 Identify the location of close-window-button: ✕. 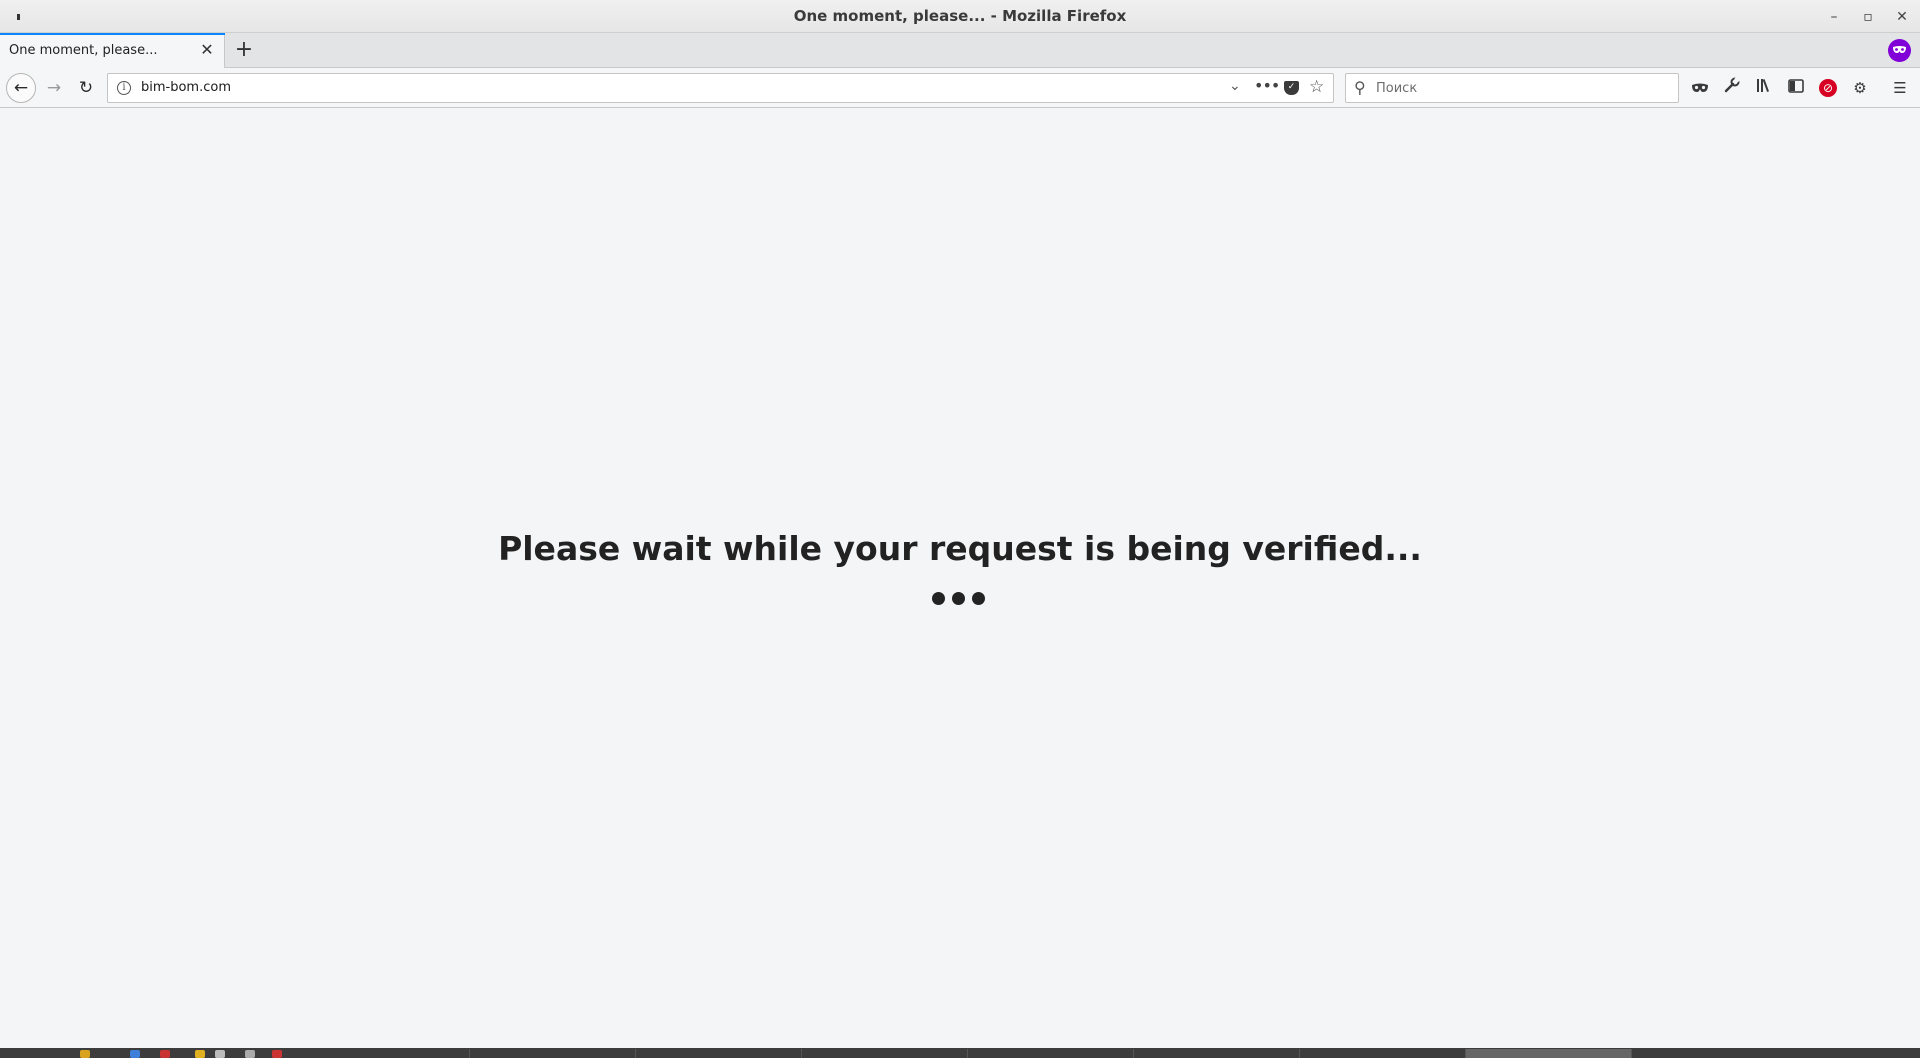
(1902, 17).